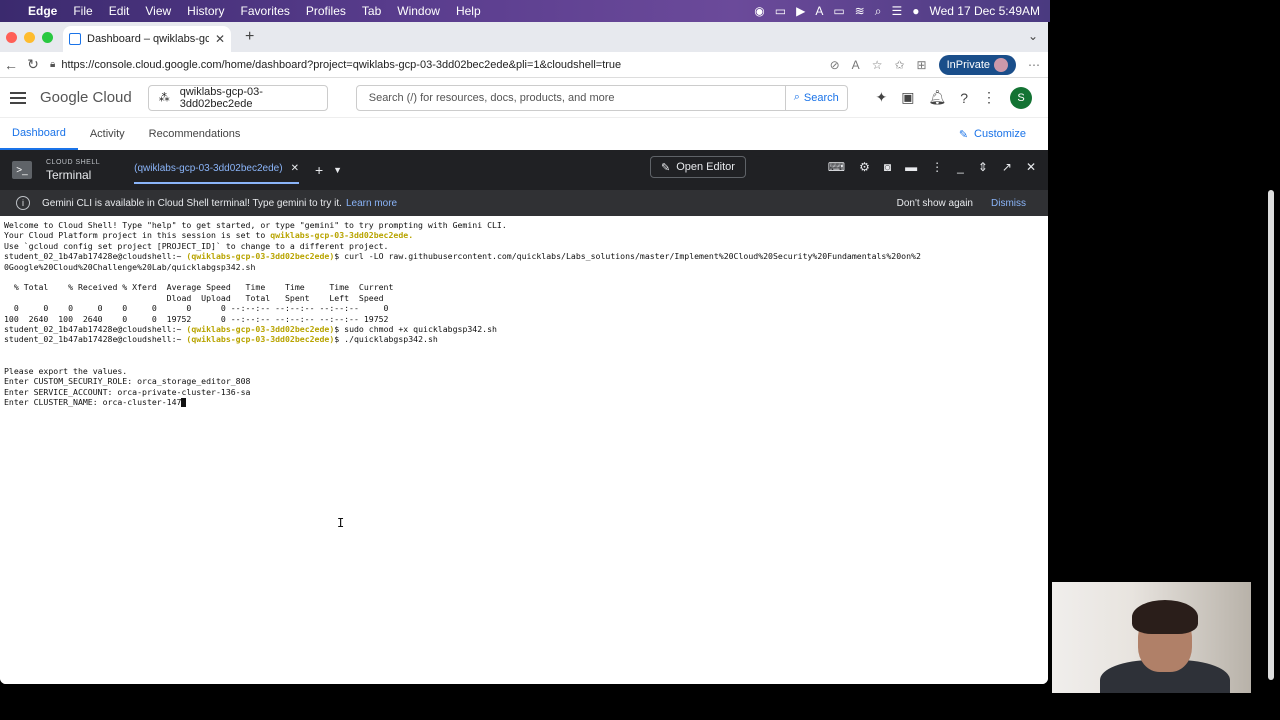  I want to click on zoom-window-button, so click(47, 37).